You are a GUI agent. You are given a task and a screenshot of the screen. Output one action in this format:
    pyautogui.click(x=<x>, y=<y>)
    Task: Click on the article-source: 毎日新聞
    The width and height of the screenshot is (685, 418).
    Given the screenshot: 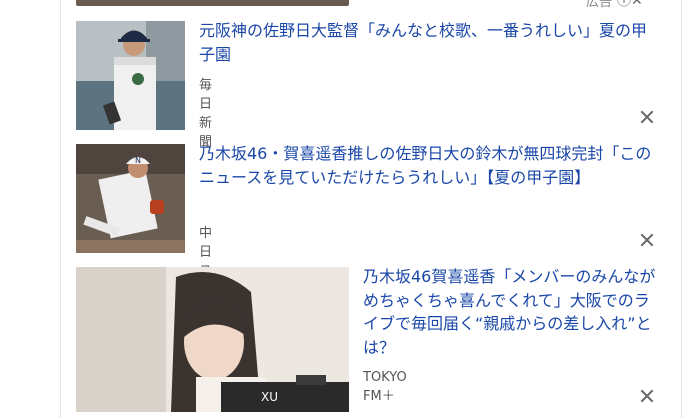 What is the action you would take?
    pyautogui.click(x=206, y=114)
    